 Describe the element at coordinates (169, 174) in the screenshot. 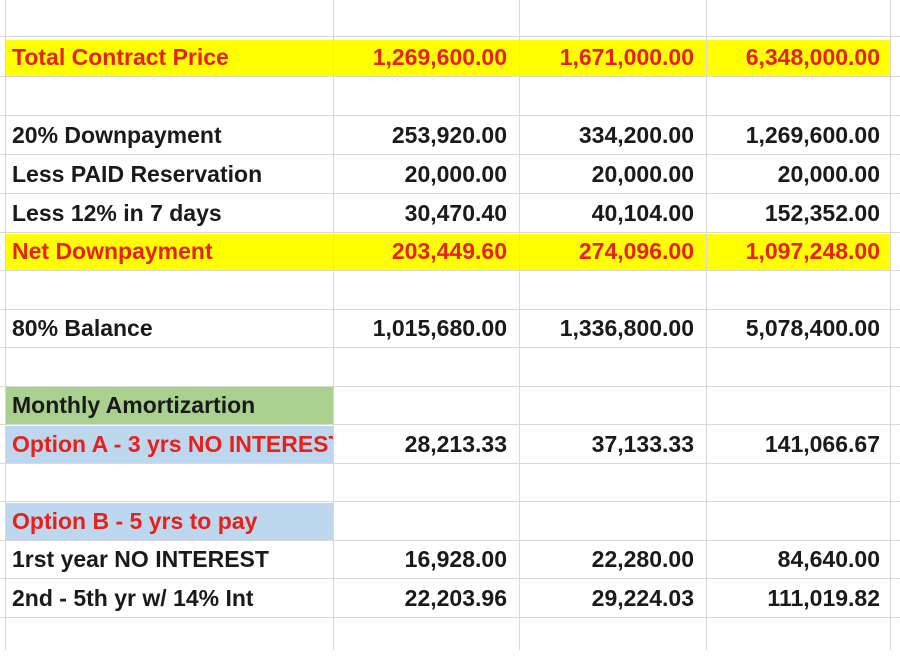

I see `cell-label: Less PAID Reservation` at that location.